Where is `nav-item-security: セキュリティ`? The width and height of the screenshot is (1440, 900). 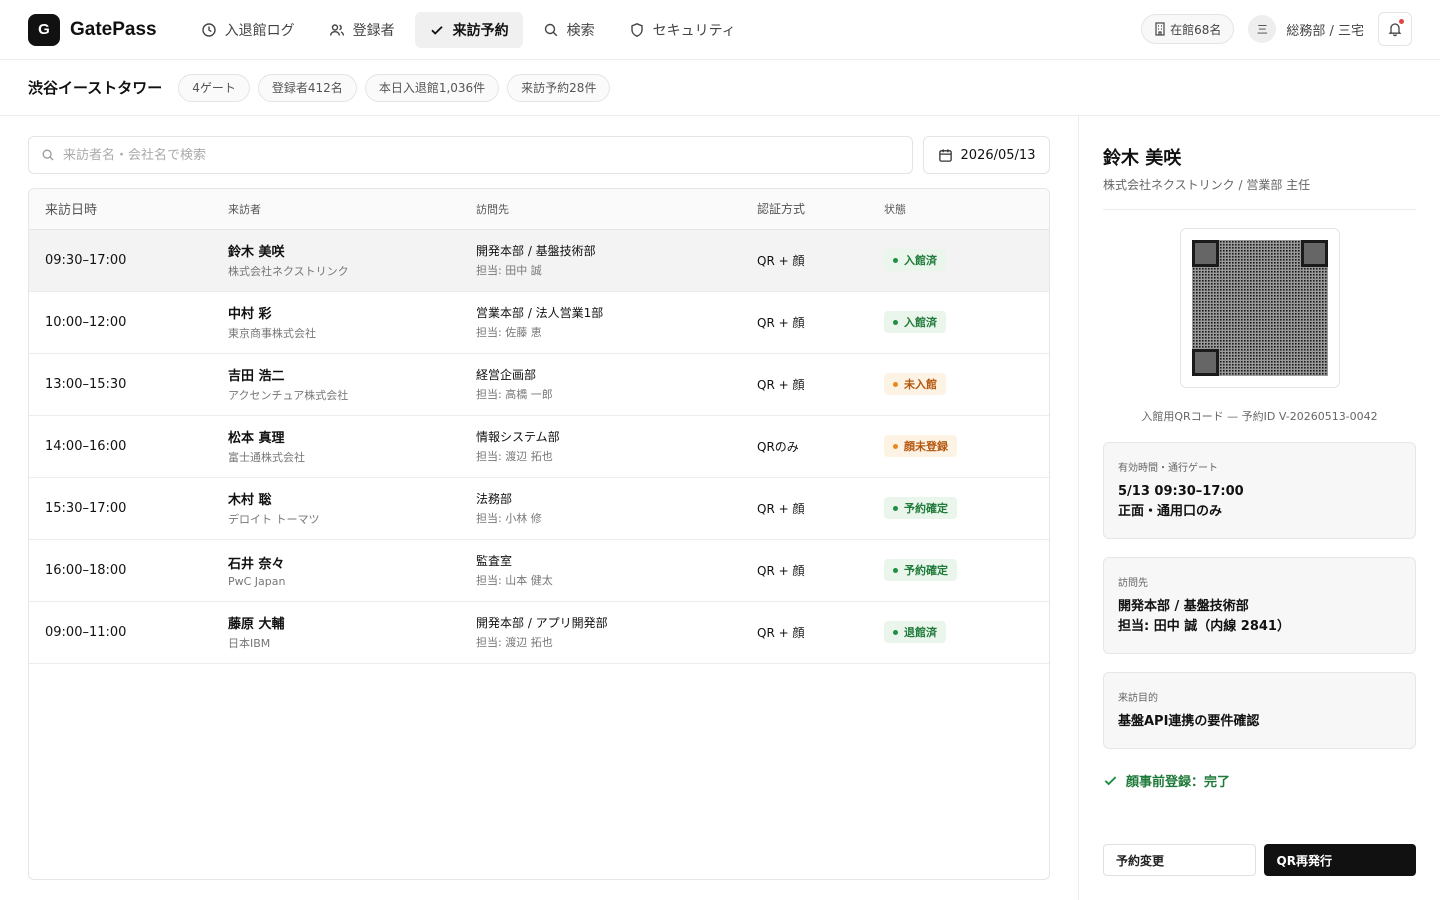
nav-item-security: セキュリティ is located at coordinates (682, 30).